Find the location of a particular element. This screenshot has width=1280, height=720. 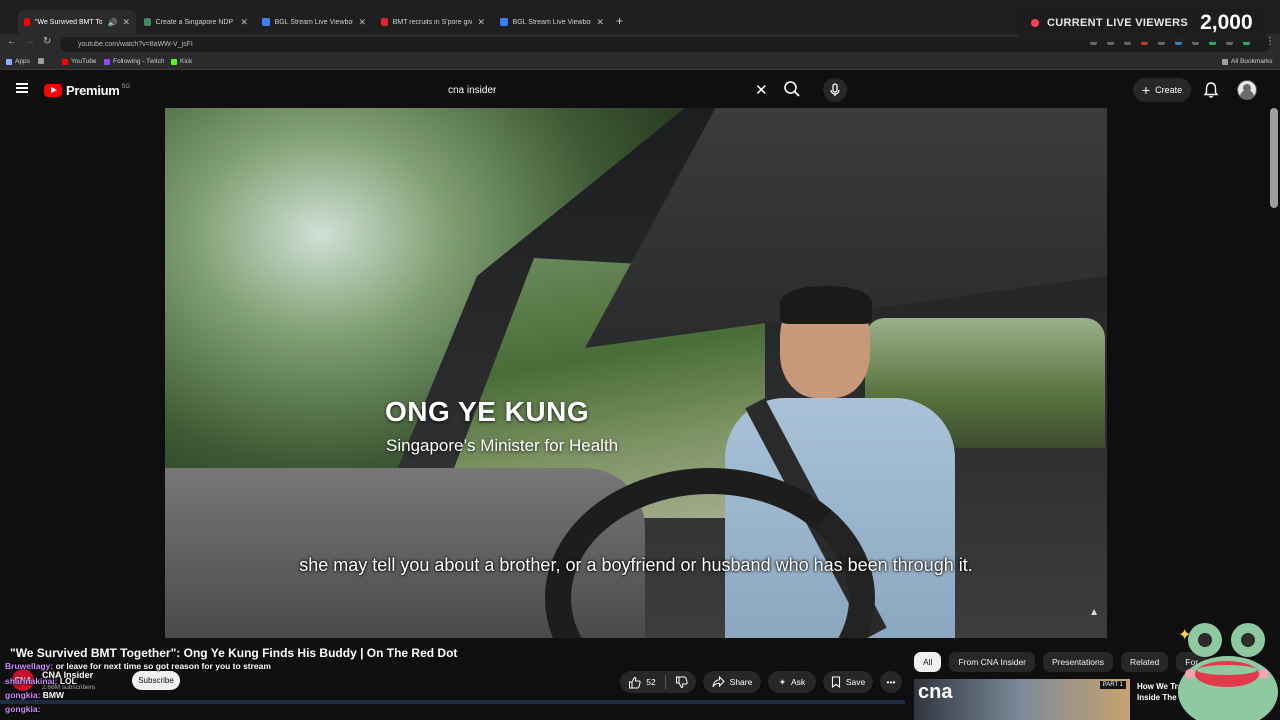

bookmark-apps: Apps is located at coordinates (18, 61).